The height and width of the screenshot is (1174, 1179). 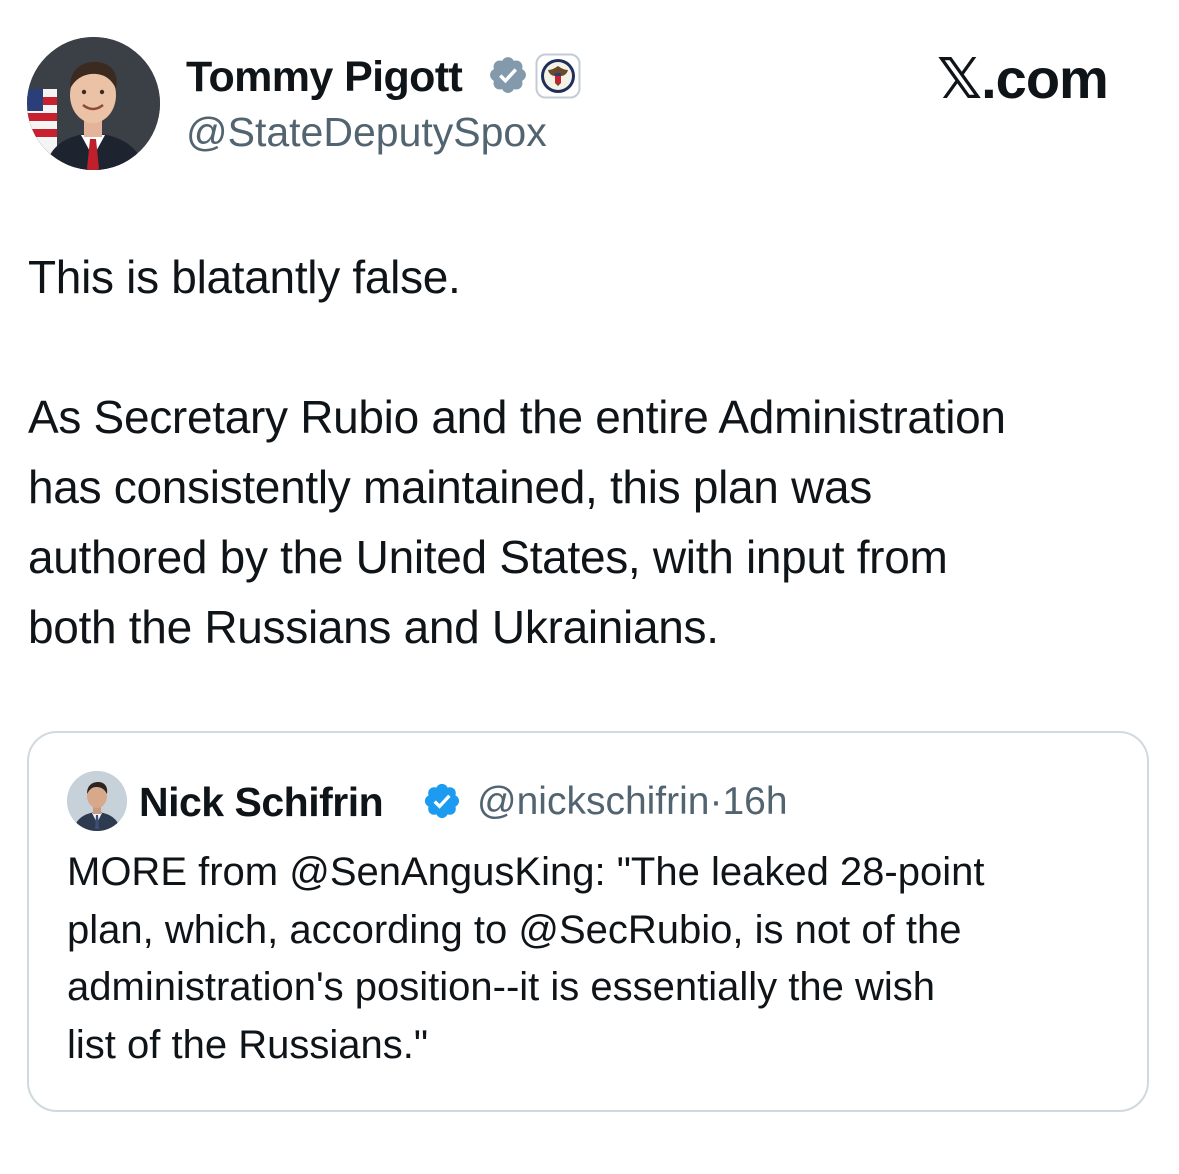 I want to click on author-handle: @StateDeputySpox, so click(x=366, y=132).